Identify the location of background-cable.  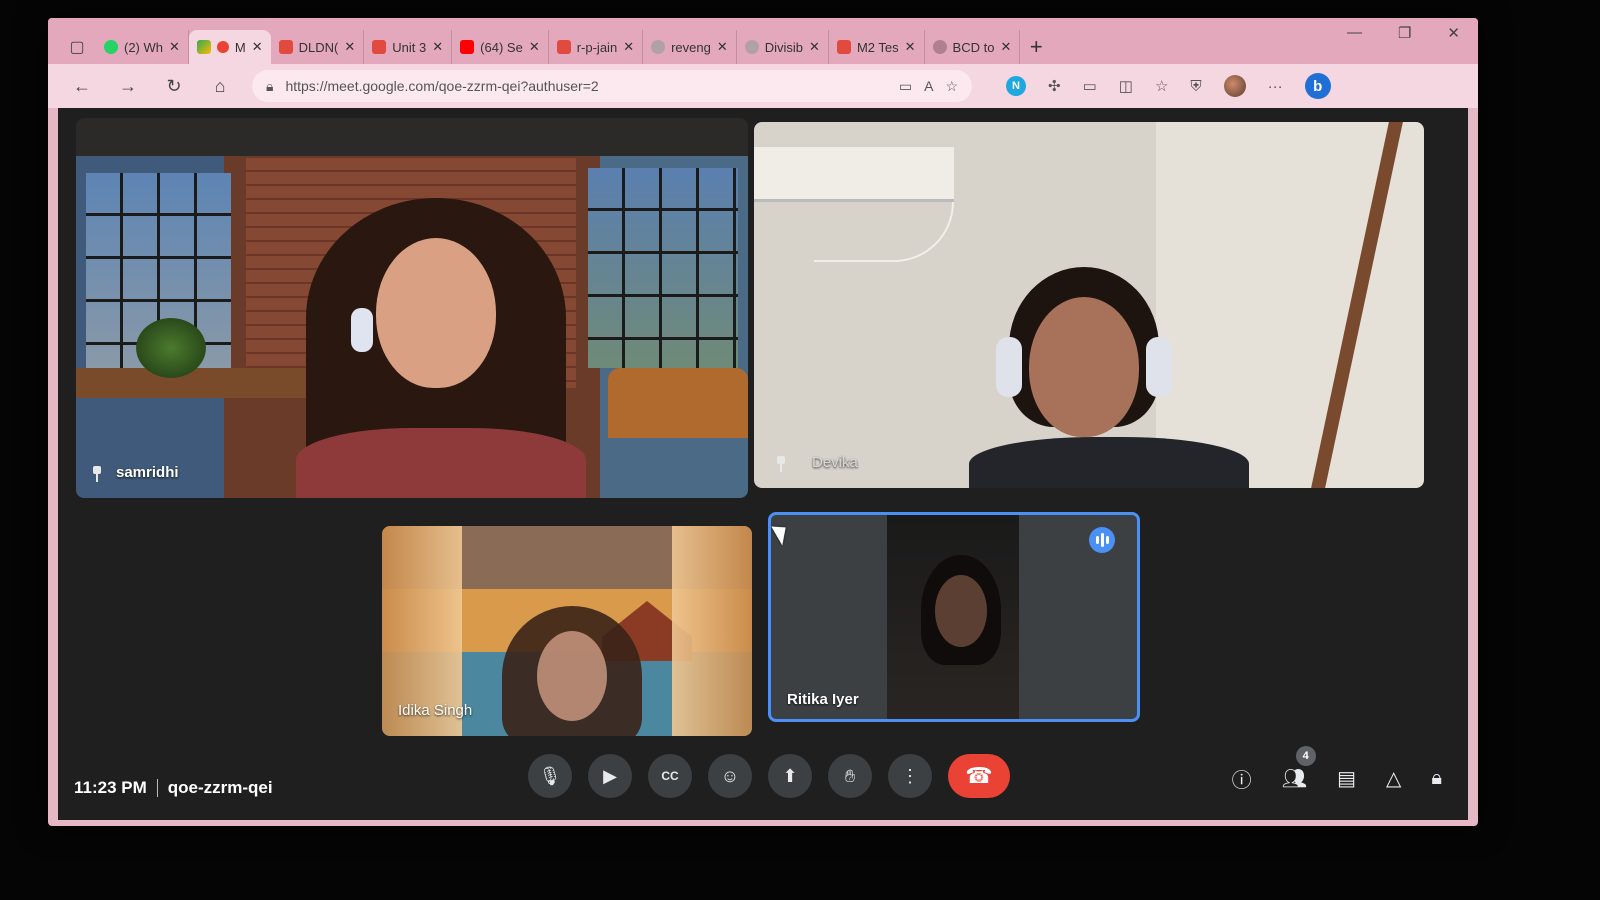
(884, 232).